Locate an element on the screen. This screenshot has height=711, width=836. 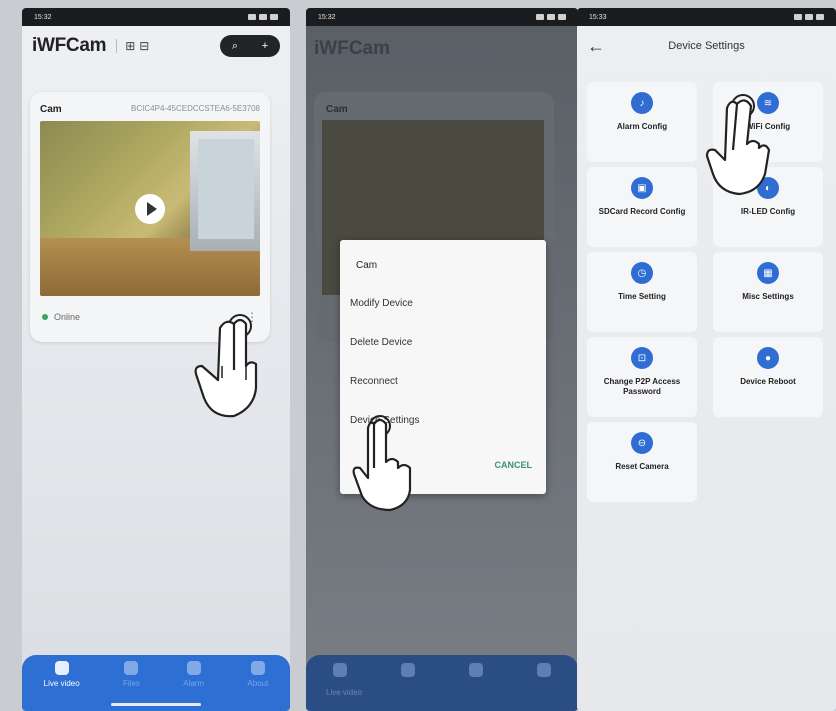
grid-icon: ⊞ is located at coordinates (130, 46).